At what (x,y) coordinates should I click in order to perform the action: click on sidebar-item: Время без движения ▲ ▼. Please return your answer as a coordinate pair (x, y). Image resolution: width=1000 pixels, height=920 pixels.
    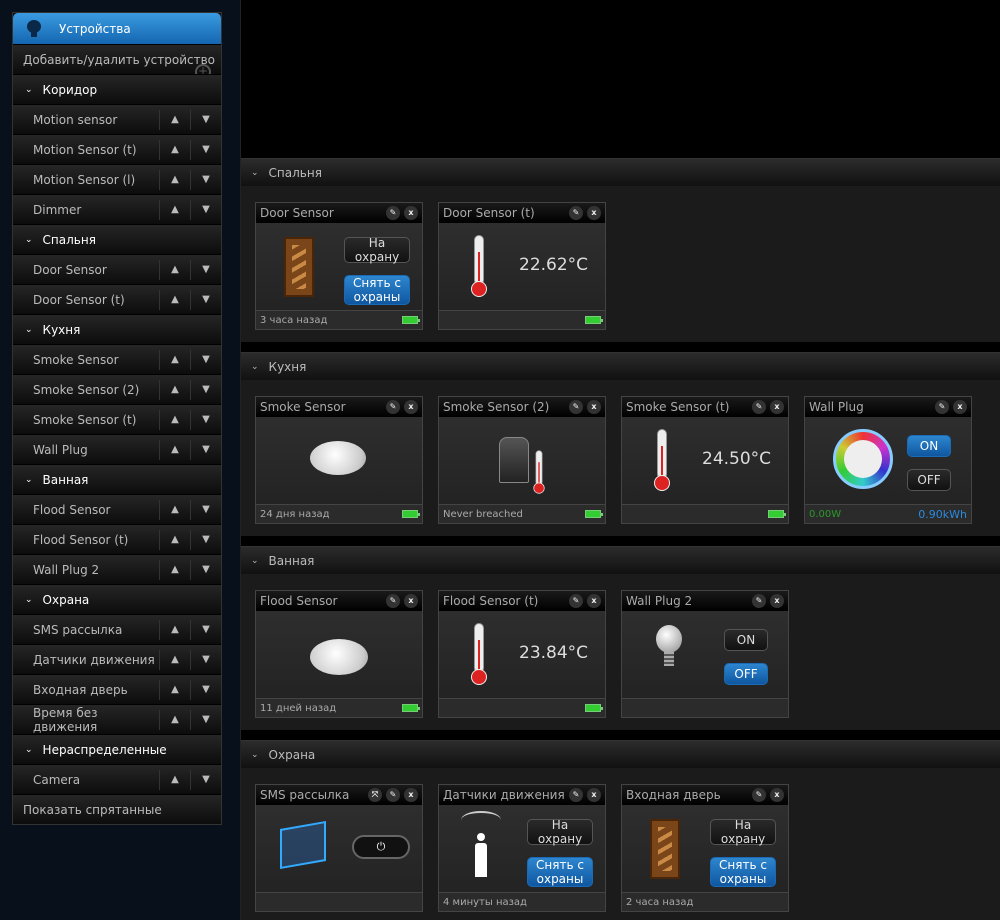
    Looking at the image, I should click on (117, 719).